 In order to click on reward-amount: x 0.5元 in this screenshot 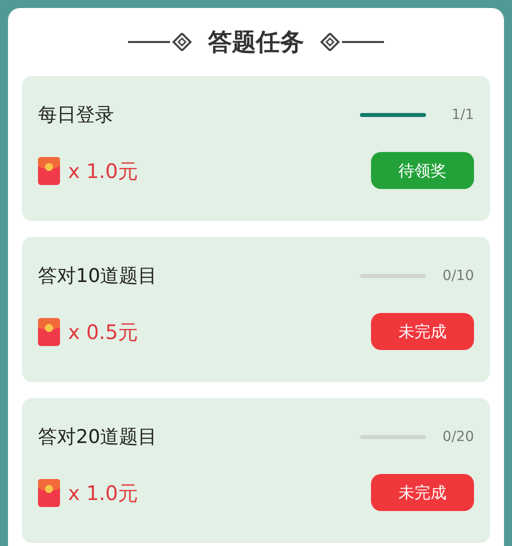, I will do `click(103, 332)`.